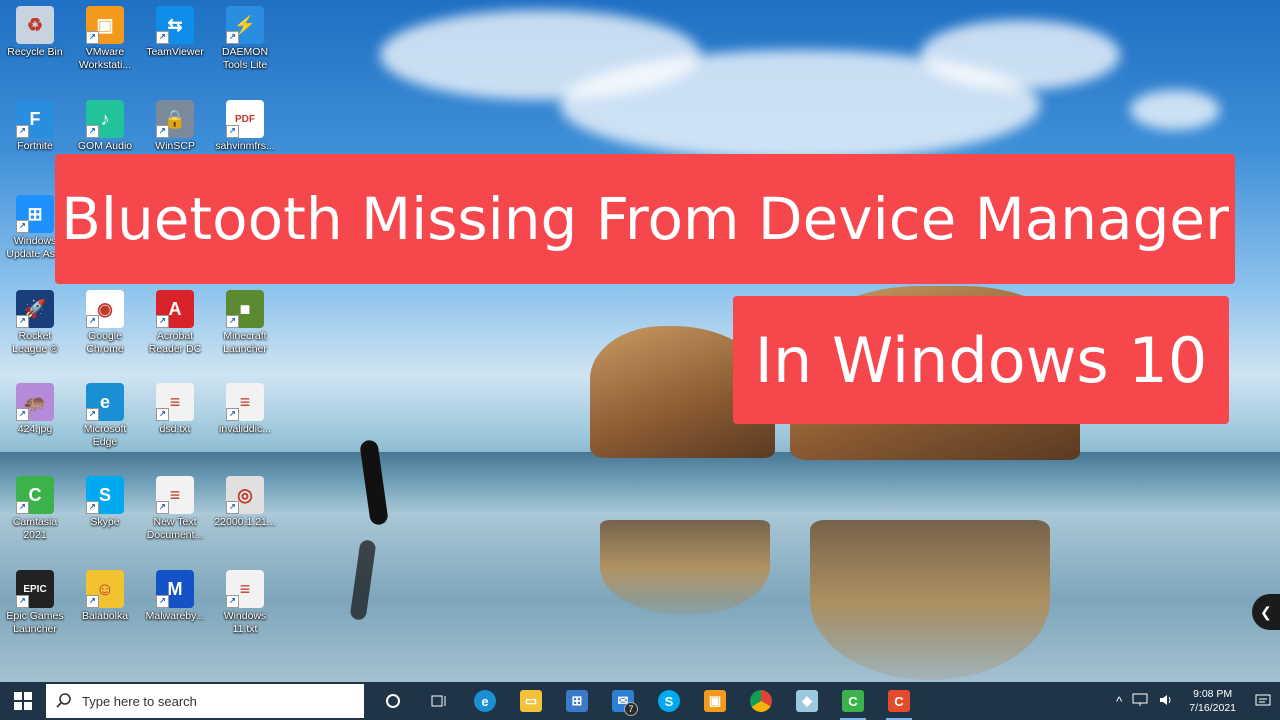 The width and height of the screenshot is (1280, 720). What do you see at coordinates (105, 25) in the screenshot?
I see `vmware-icon: ▣ ↗` at bounding box center [105, 25].